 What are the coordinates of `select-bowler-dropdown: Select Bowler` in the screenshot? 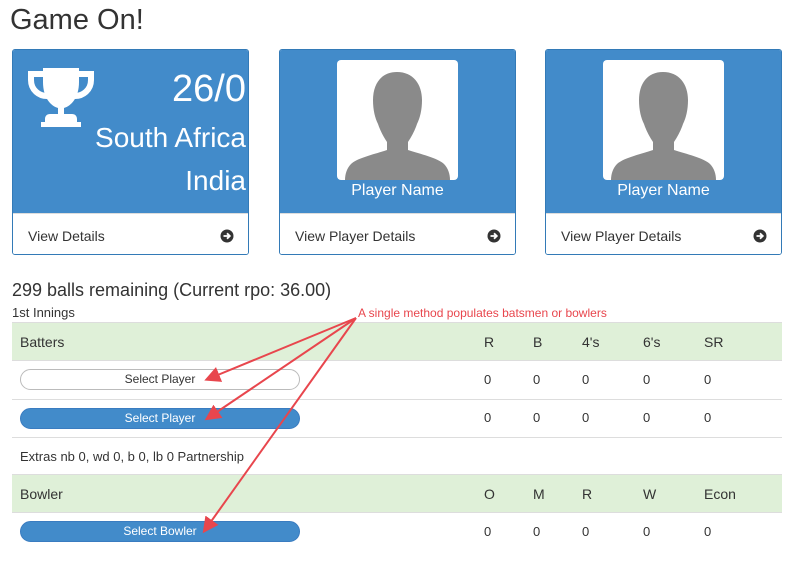 It's located at (160, 531).